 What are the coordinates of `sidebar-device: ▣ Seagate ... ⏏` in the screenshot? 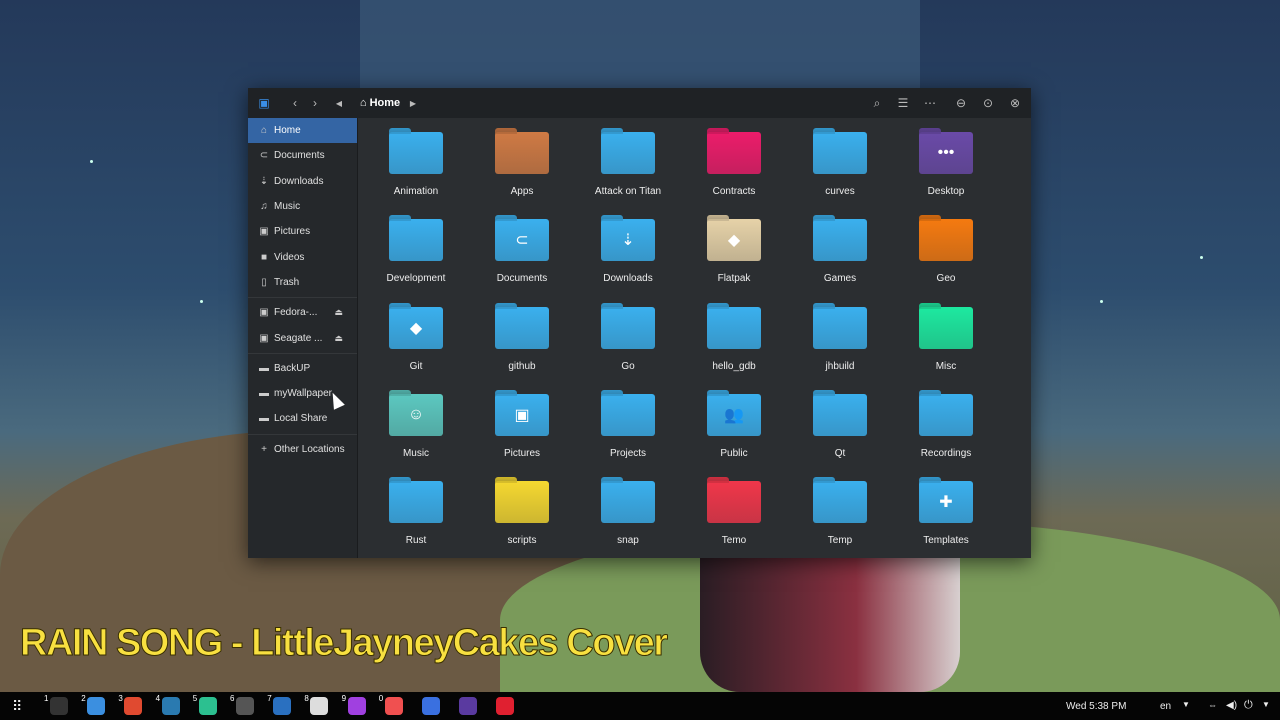 It's located at (302, 337).